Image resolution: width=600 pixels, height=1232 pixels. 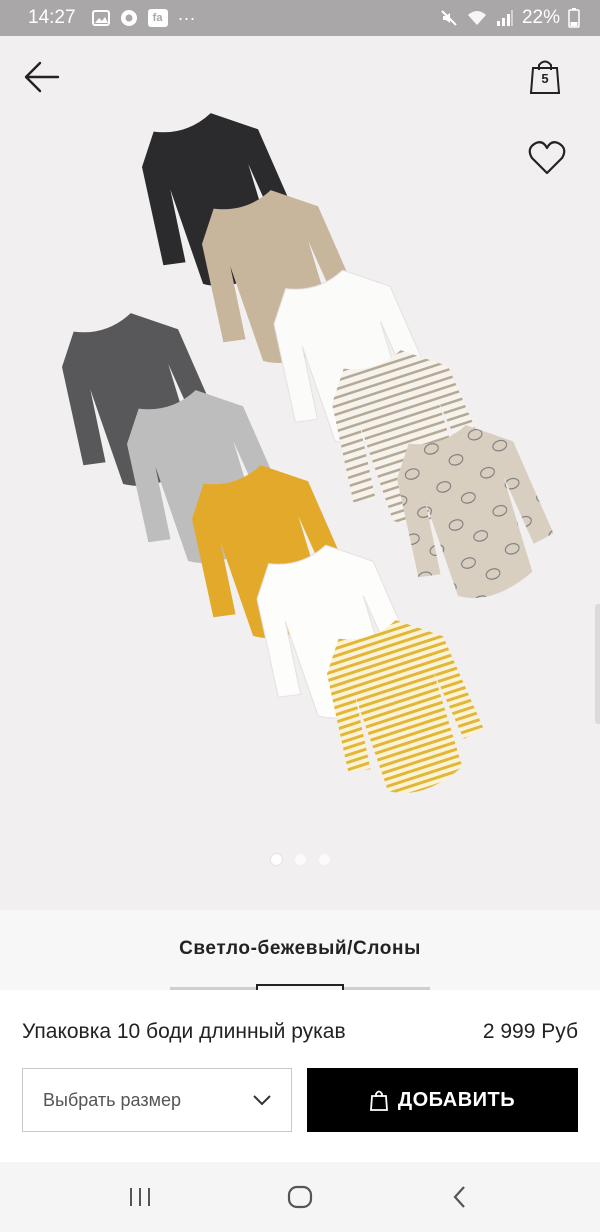 I want to click on status-time: 14:27, so click(x=52, y=17).